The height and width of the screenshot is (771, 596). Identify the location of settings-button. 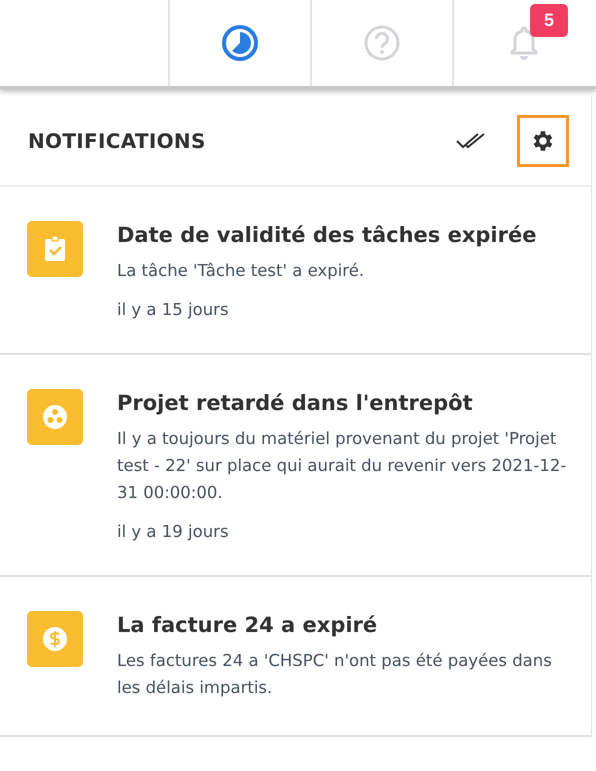
(543, 140).